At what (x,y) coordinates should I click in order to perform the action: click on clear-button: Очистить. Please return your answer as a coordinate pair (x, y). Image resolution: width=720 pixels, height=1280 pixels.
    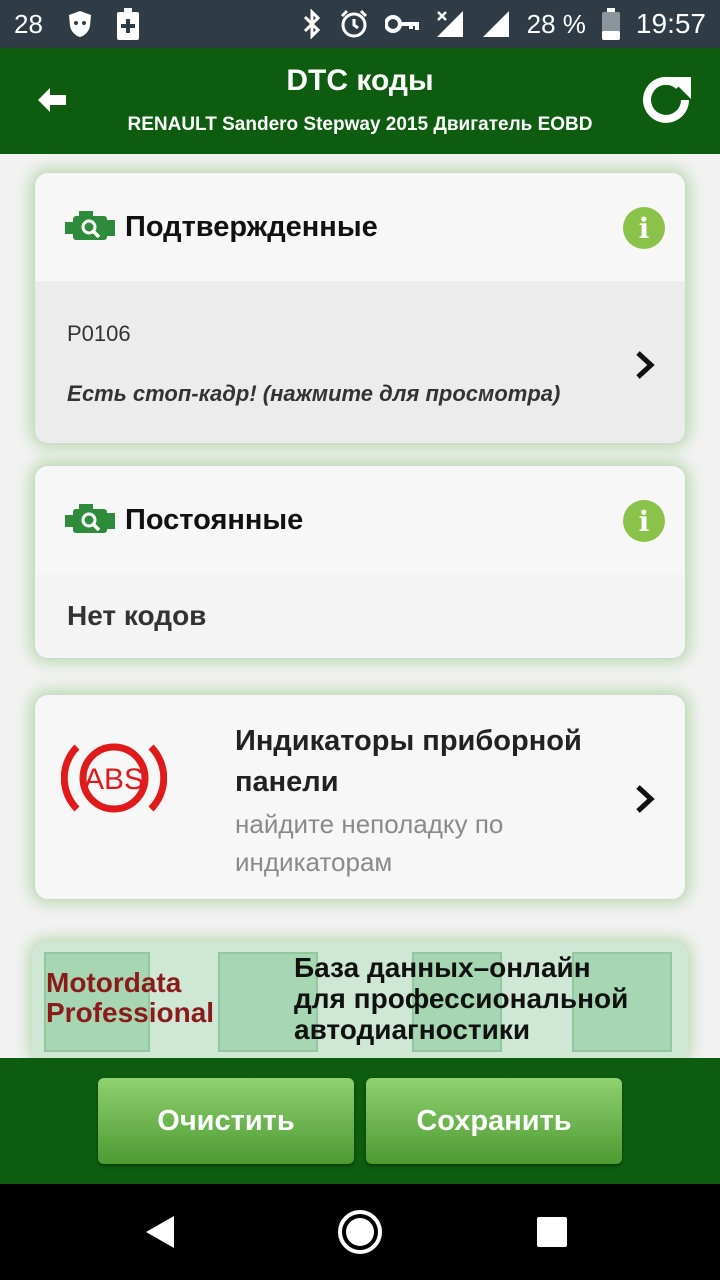
    Looking at the image, I should click on (226, 1121).